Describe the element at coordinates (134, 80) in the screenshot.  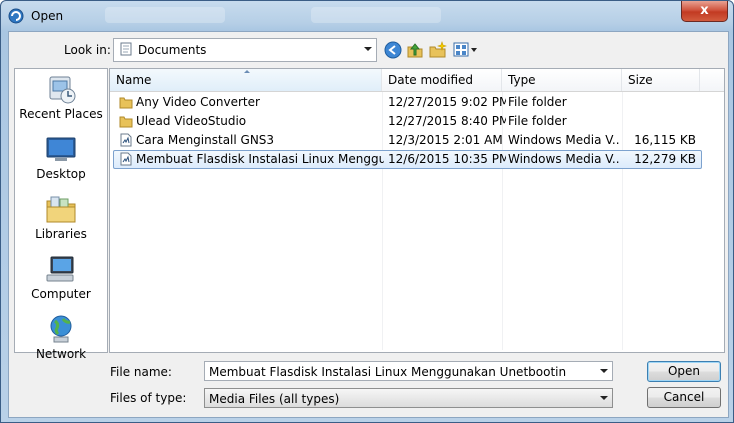
I see `column-name-label: Name` at that location.